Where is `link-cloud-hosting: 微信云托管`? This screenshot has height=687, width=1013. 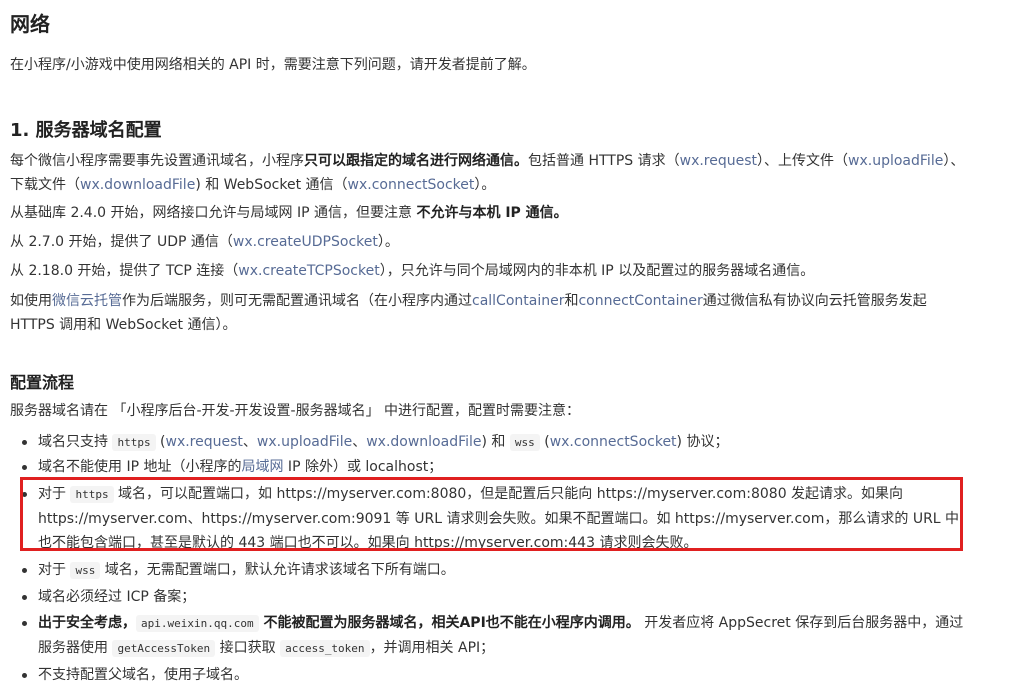 link-cloud-hosting: 微信云托管 is located at coordinates (87, 301).